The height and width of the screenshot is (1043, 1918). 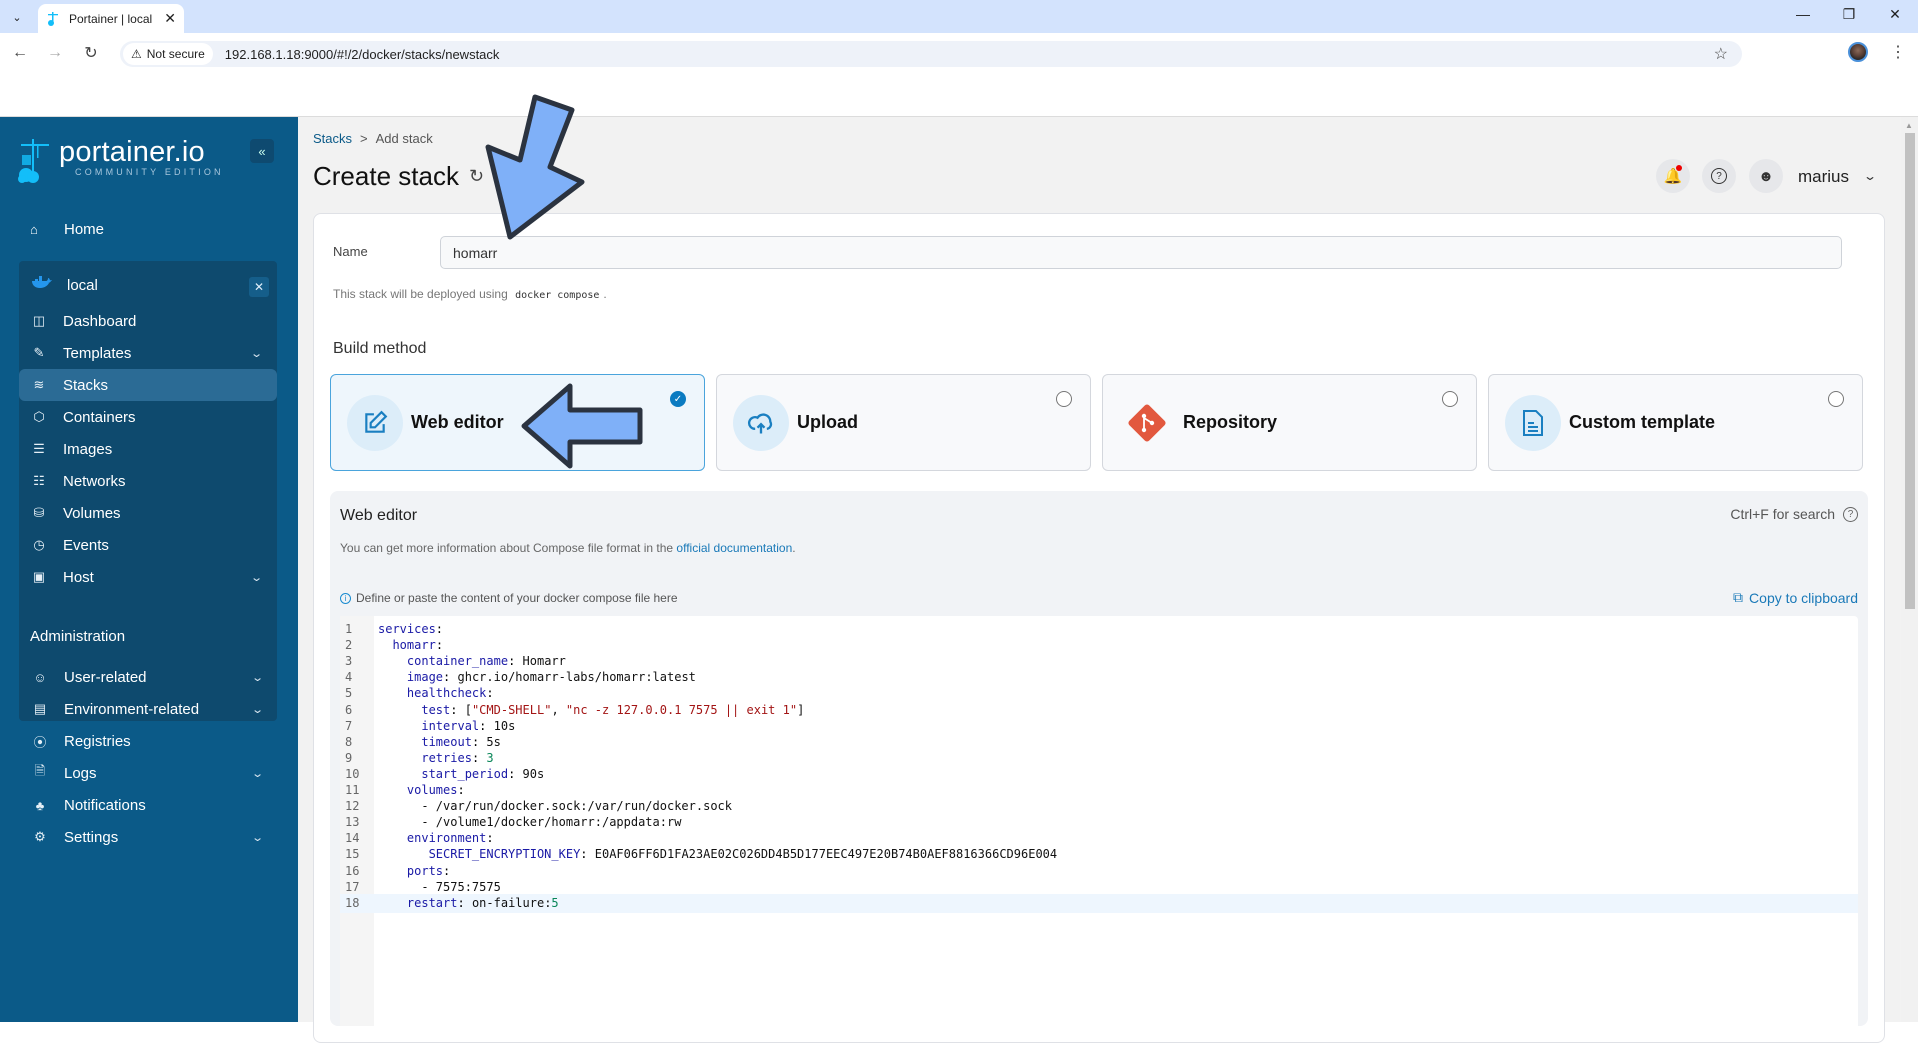 I want to click on minimize-icon: —, so click(x=1803, y=14).